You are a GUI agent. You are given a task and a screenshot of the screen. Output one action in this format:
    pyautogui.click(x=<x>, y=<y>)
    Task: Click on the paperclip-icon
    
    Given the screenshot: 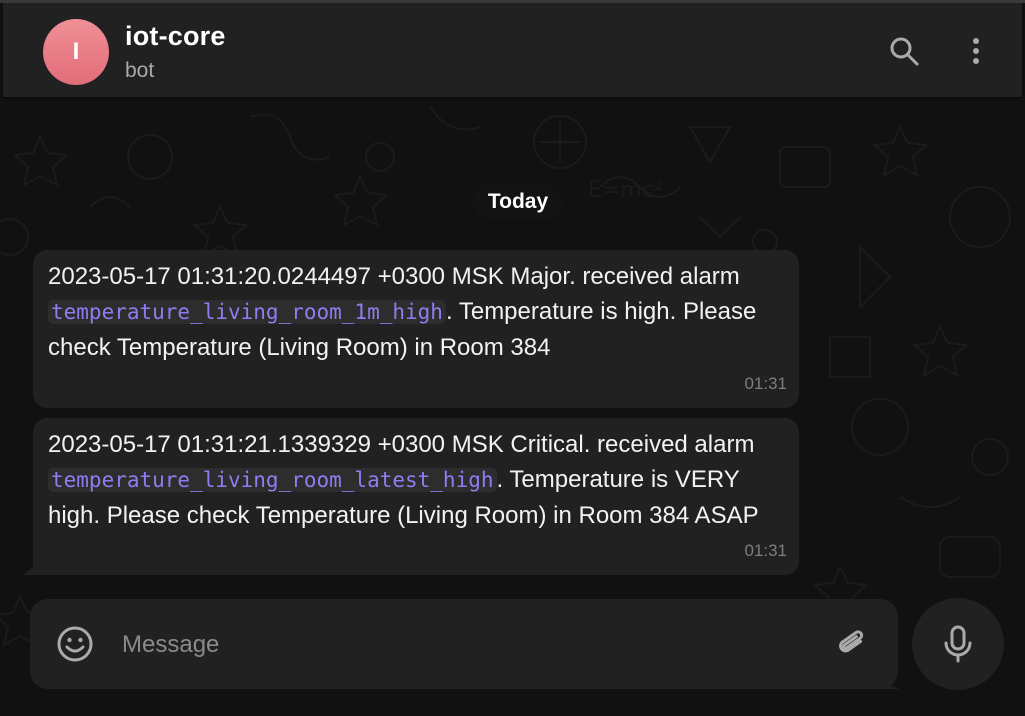 What is the action you would take?
    pyautogui.click(x=851, y=641)
    